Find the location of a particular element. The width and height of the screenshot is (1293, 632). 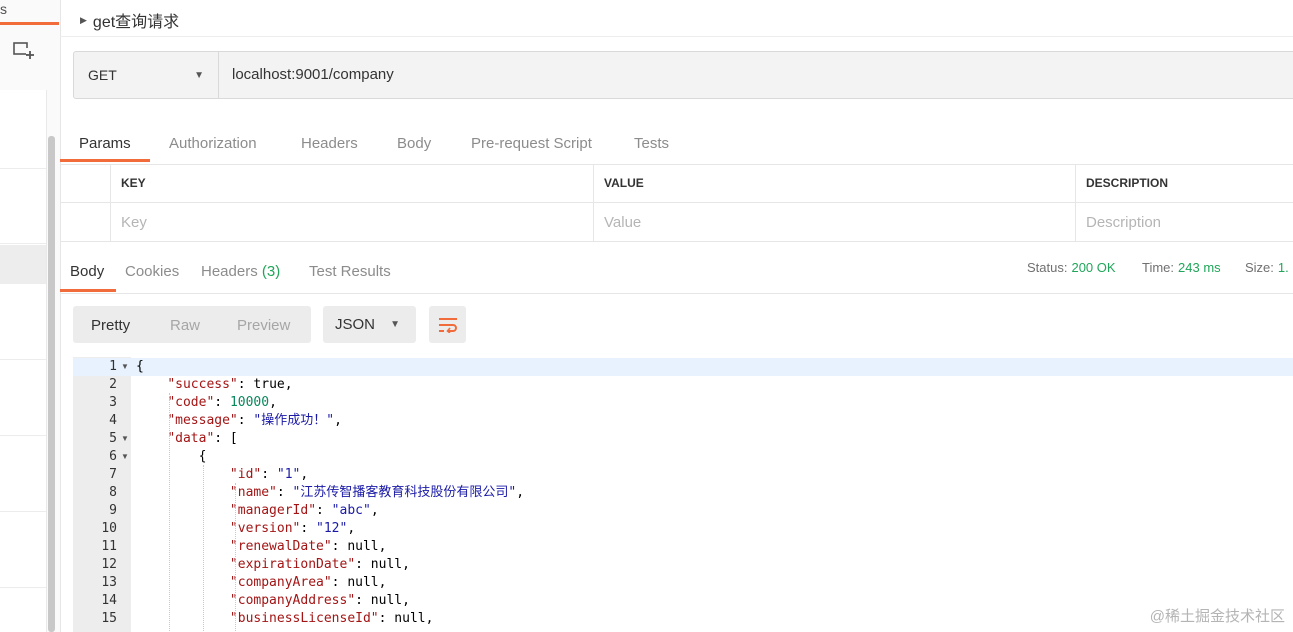

code-text: "data": [ is located at coordinates (202, 438).